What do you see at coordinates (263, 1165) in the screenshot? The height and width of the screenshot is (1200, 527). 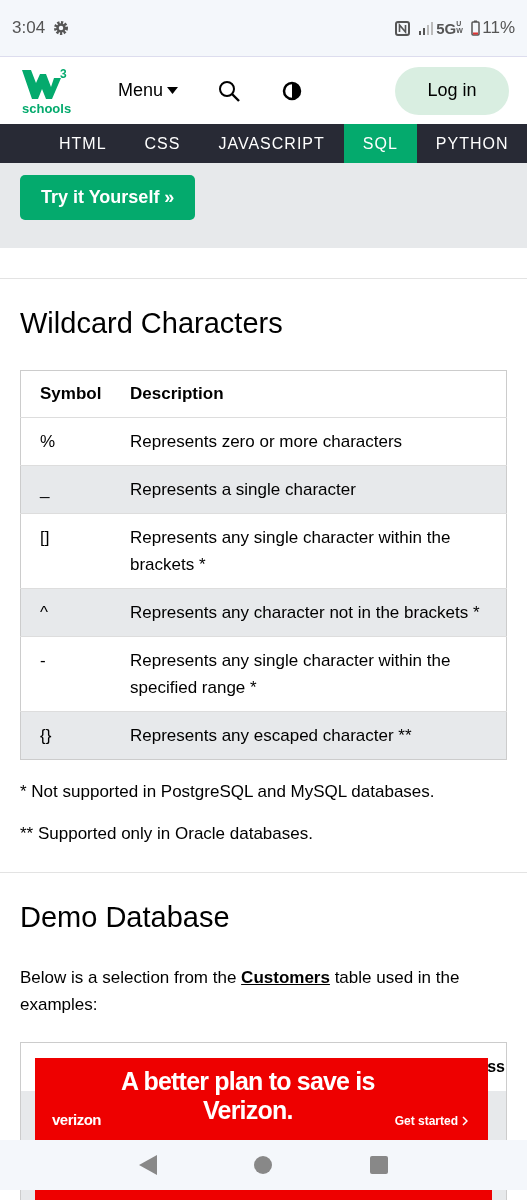 I see `home-icon` at bounding box center [263, 1165].